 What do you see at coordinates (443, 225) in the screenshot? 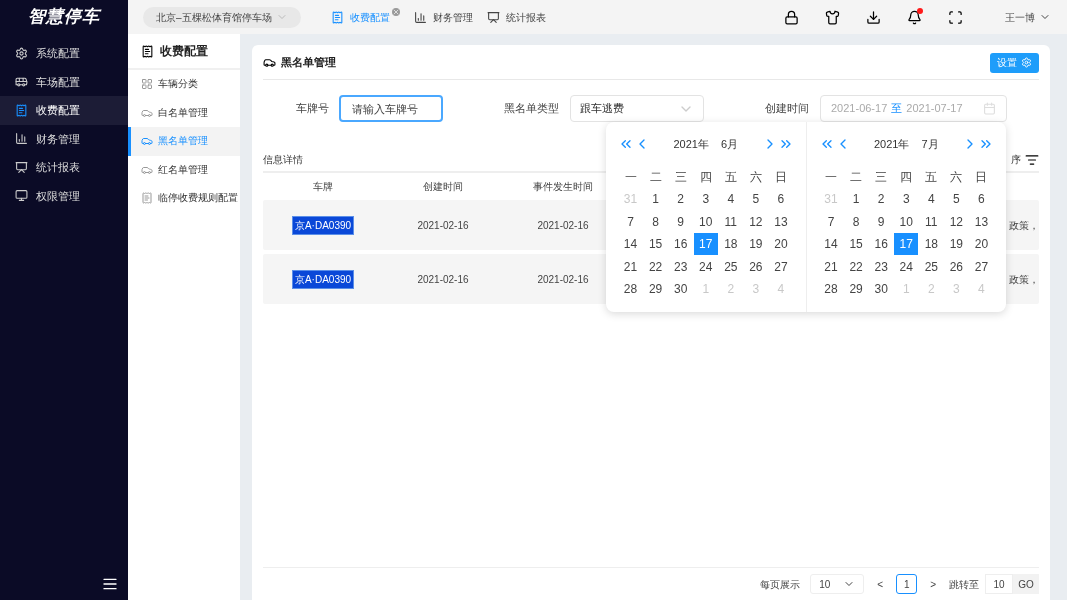
I see `table-cell-text: 2021-02-16` at bounding box center [443, 225].